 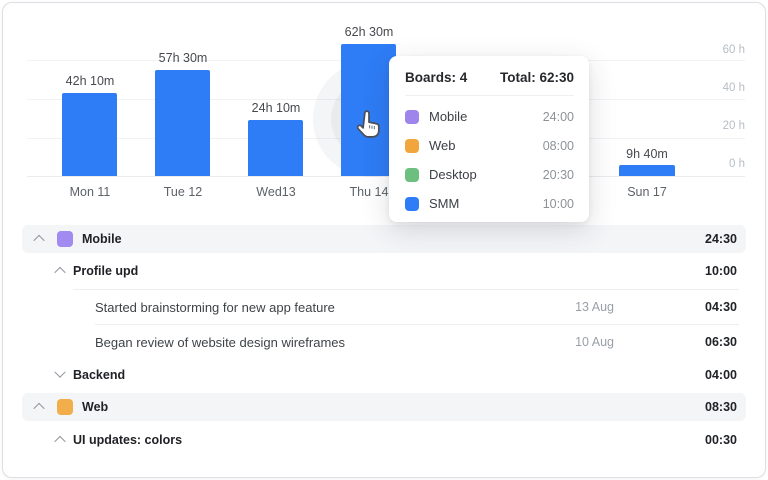 What do you see at coordinates (733, 88) in the screenshot?
I see `y-tick-40h: 40 h` at bounding box center [733, 88].